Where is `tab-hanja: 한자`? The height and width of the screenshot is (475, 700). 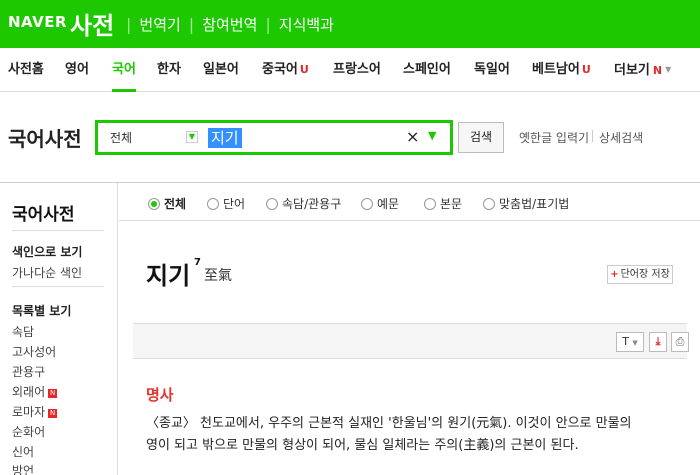 tab-hanja: 한자 is located at coordinates (169, 70).